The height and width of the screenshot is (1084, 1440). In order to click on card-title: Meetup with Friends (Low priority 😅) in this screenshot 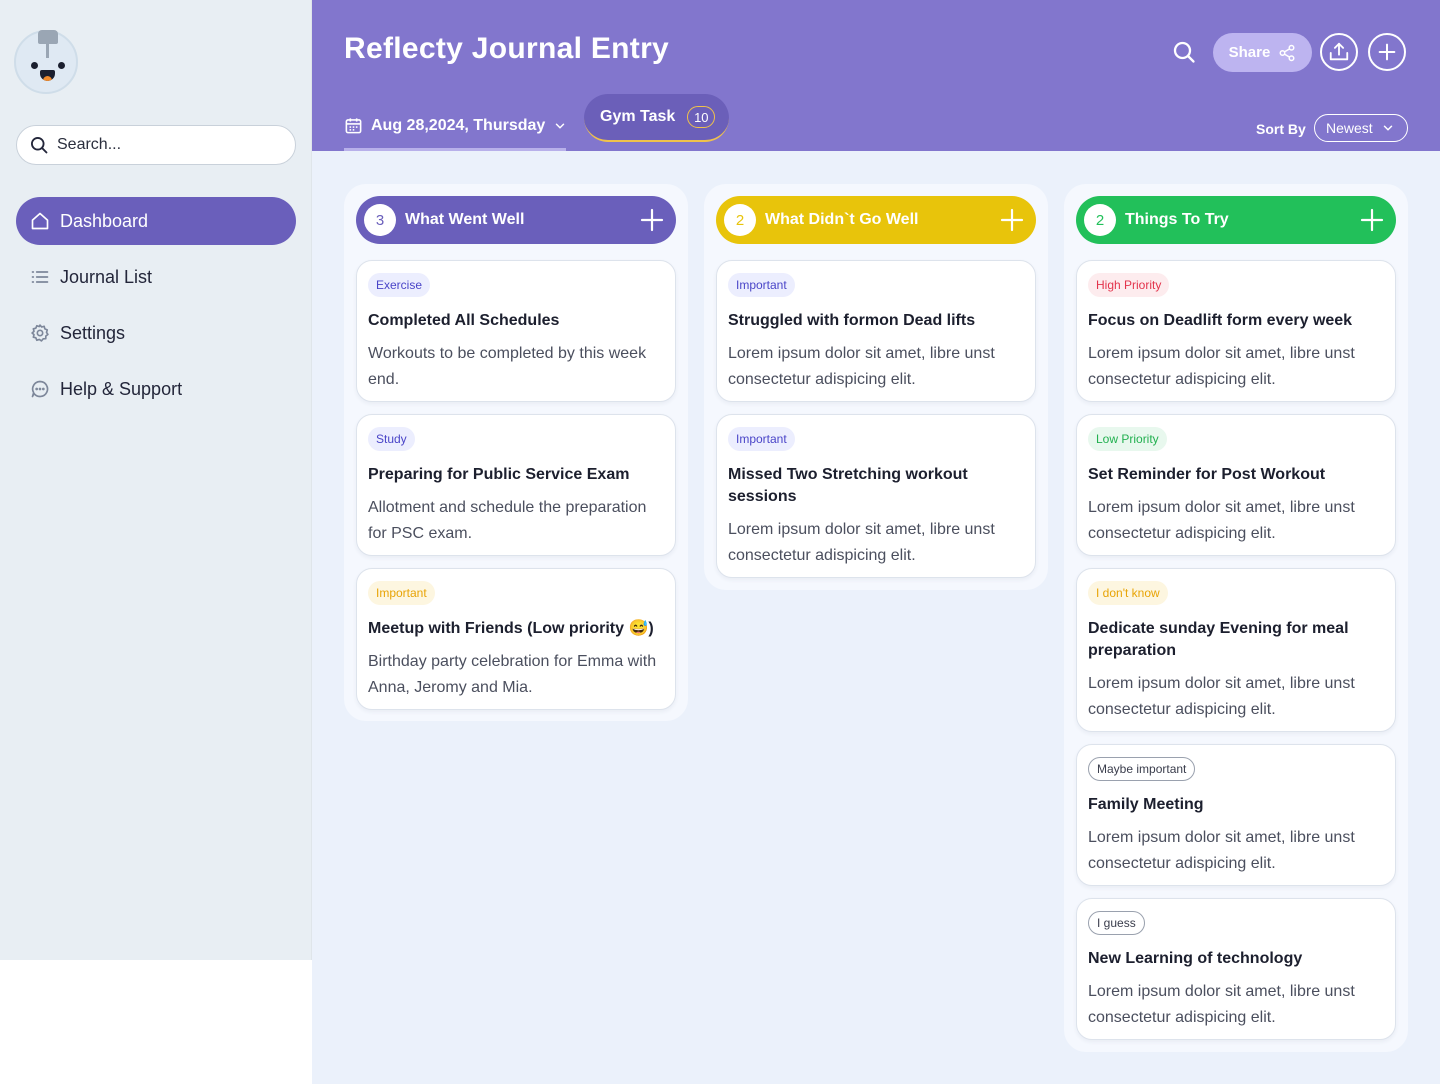, I will do `click(511, 628)`.